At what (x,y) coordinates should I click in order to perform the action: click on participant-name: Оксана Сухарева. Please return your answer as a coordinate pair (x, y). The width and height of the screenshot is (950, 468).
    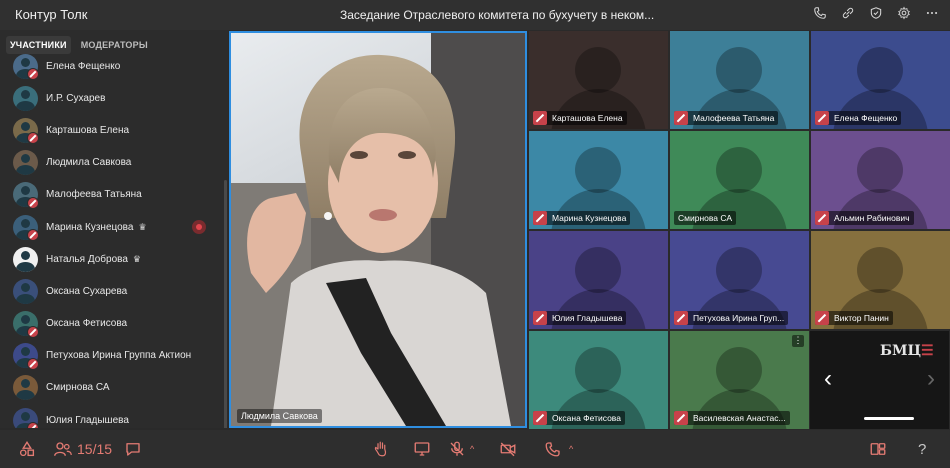
    Looking at the image, I should click on (86, 291).